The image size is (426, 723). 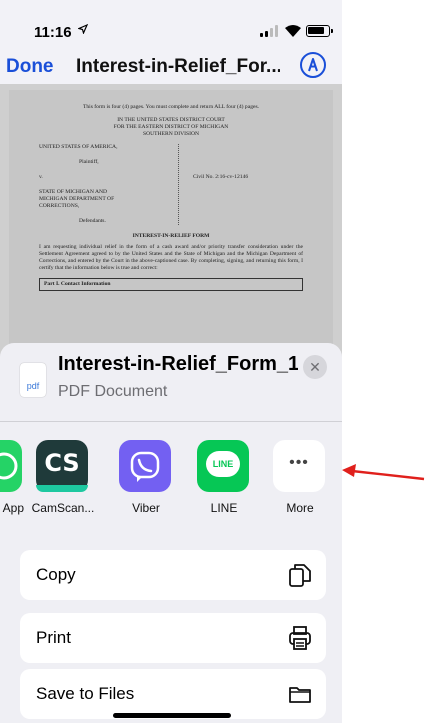 What do you see at coordinates (83, 30) in the screenshot?
I see `location-arrow-icon` at bounding box center [83, 30].